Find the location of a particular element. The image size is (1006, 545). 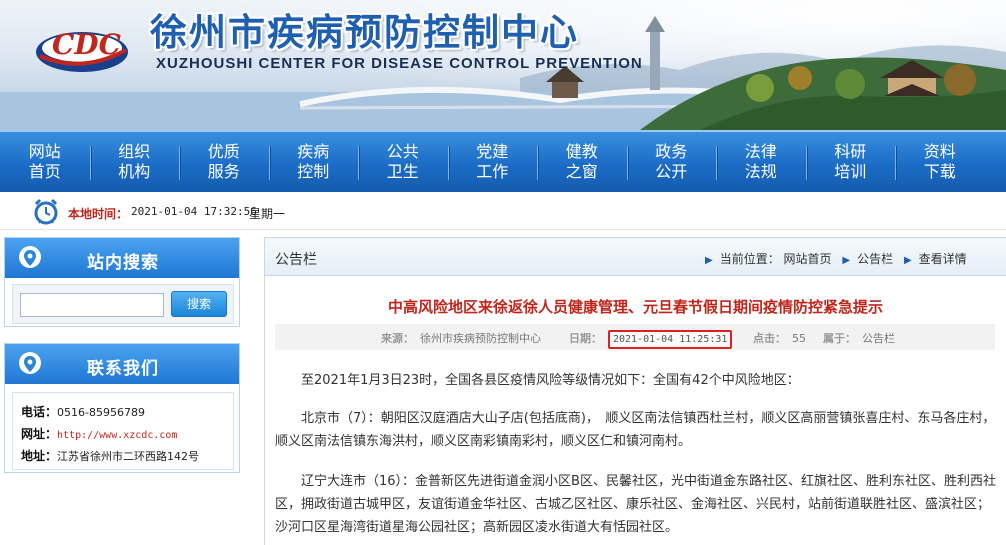

article-title: 中高风险地区来徐返徐人员健康管理、元旦春节假日期间疫情防控紧急提示 is located at coordinates (635, 307).